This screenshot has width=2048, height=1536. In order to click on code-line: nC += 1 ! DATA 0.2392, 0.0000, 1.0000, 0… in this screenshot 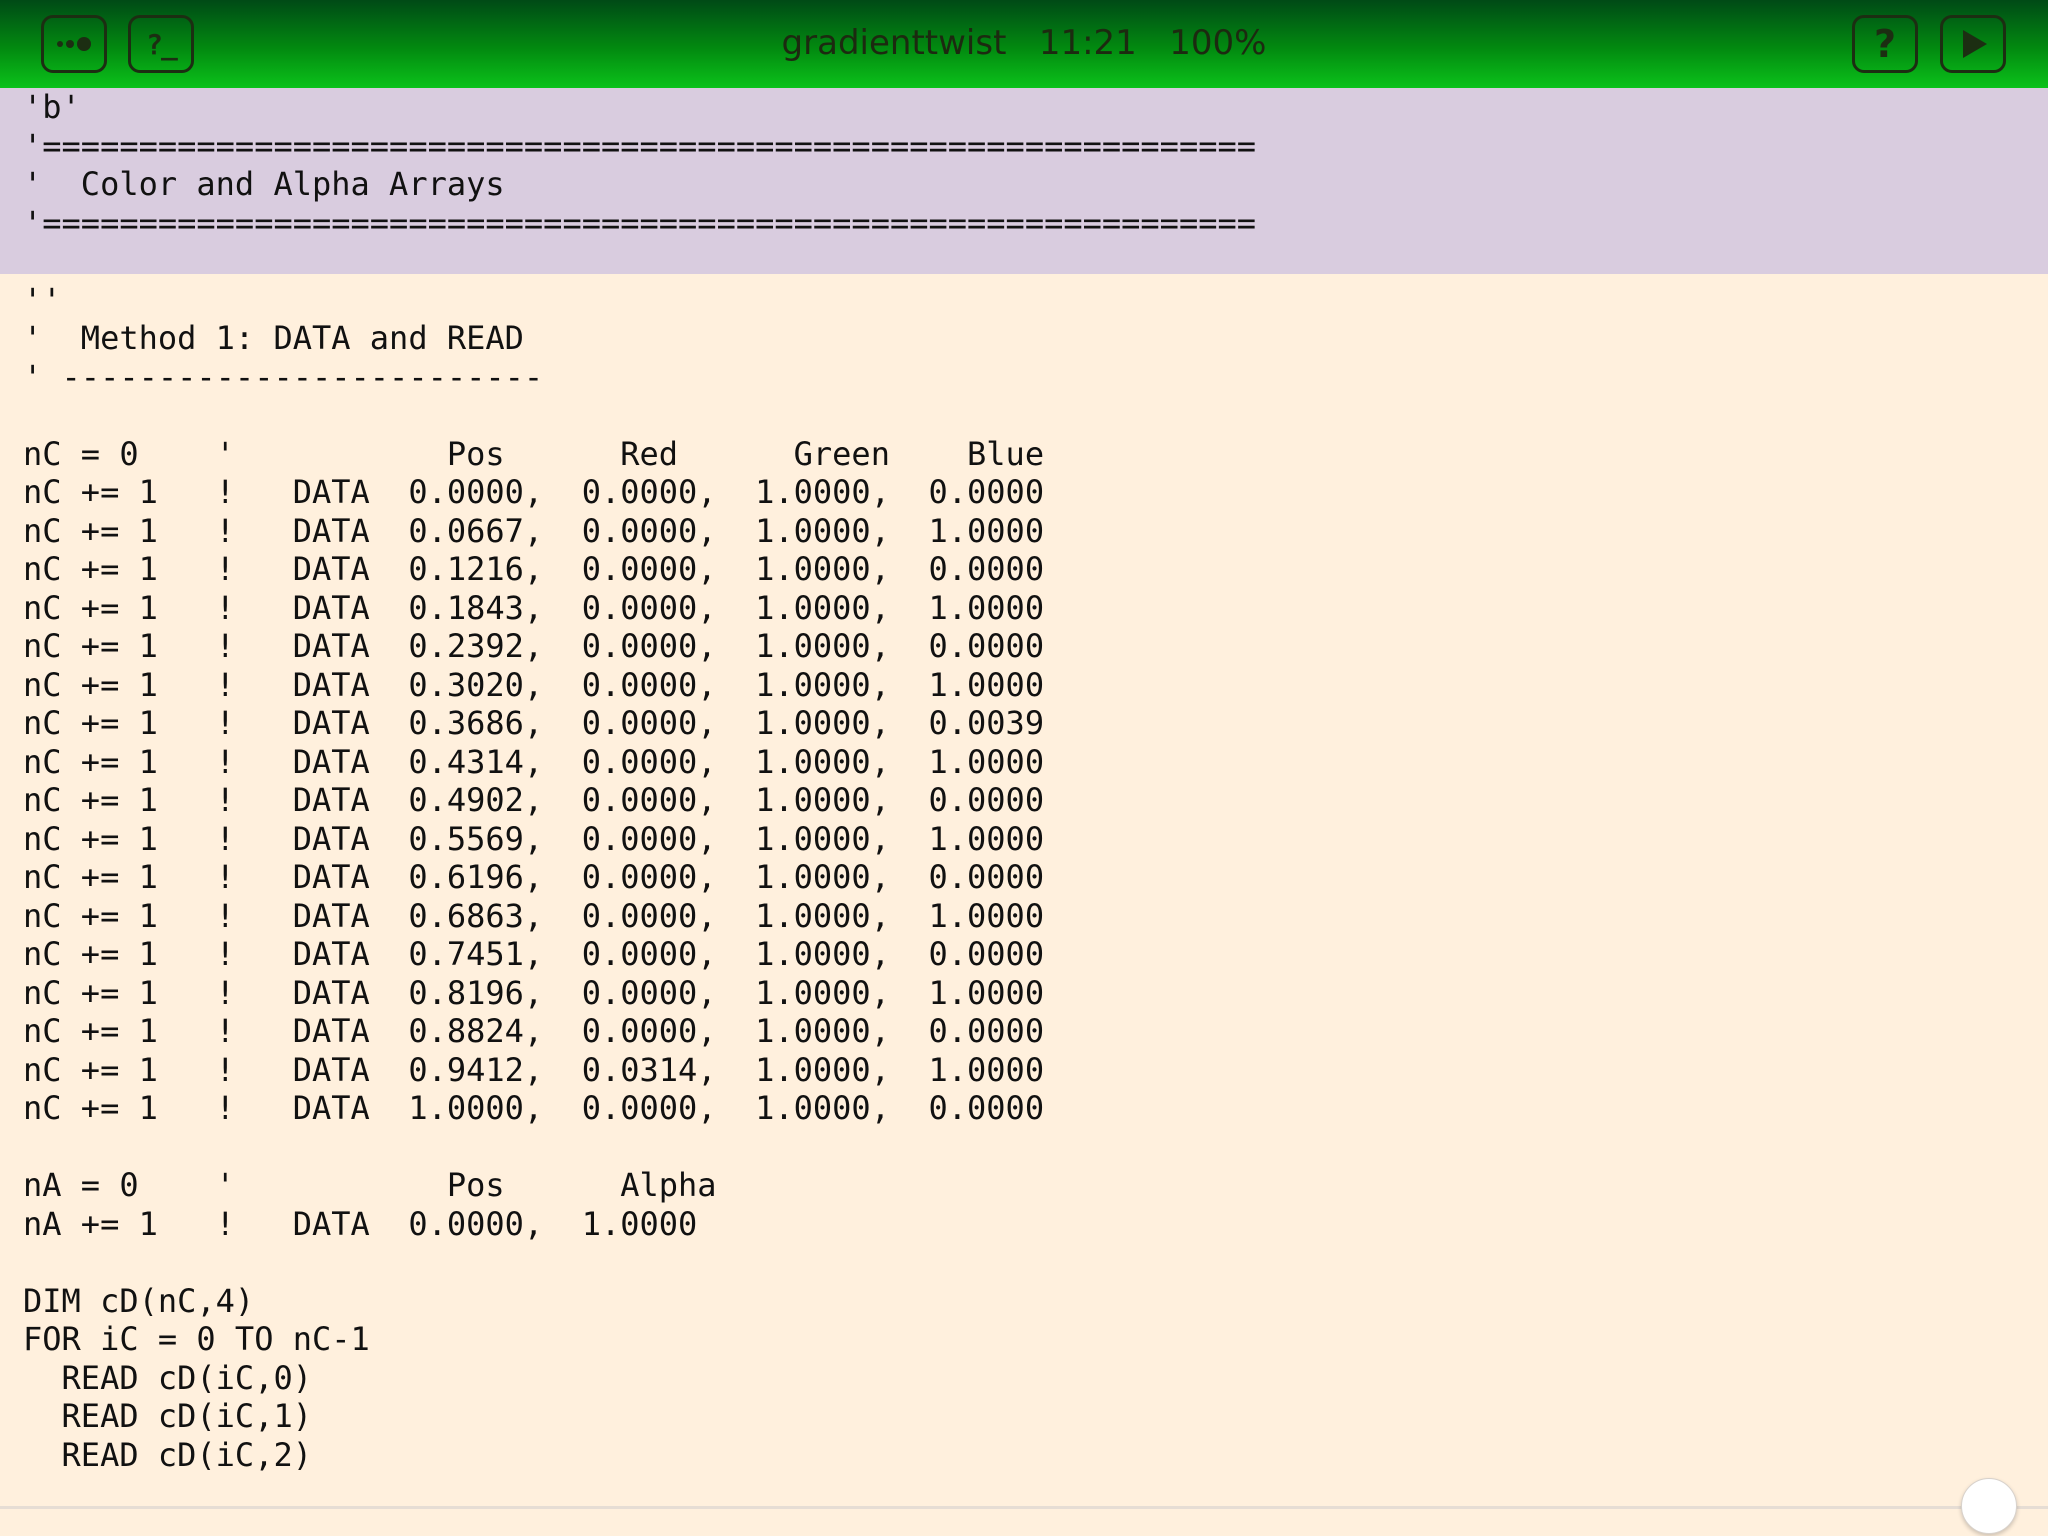, I will do `click(639, 646)`.